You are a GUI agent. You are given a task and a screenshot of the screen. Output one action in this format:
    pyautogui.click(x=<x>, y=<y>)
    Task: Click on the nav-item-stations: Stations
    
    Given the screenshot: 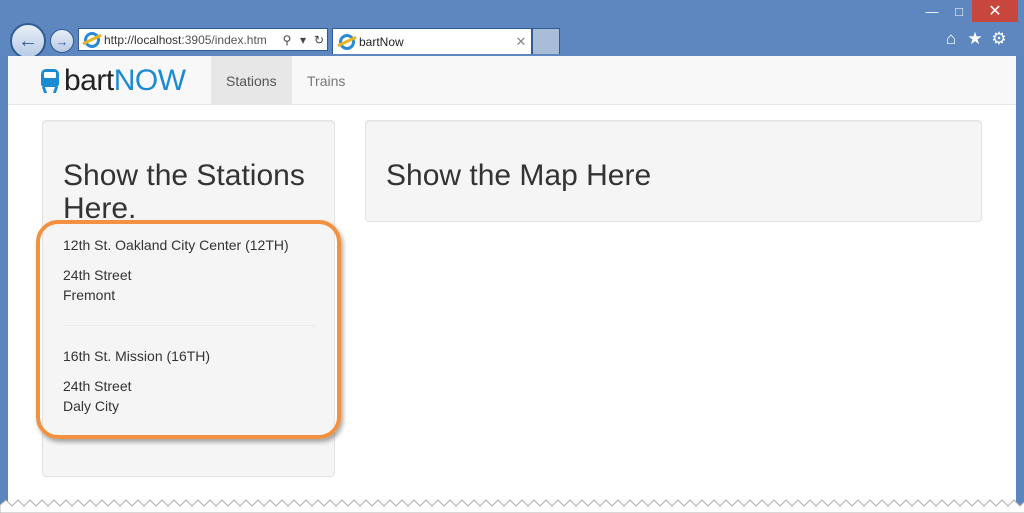 What is the action you would take?
    pyautogui.click(x=251, y=80)
    